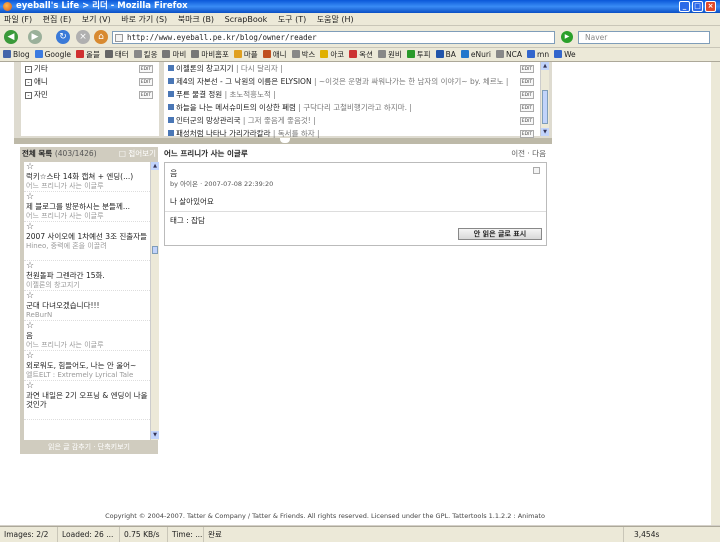 Image resolution: width=720 pixels, height=542 pixels. What do you see at coordinates (360, 54) in the screenshot?
I see `bookmark-item: 옥션` at bounding box center [360, 54].